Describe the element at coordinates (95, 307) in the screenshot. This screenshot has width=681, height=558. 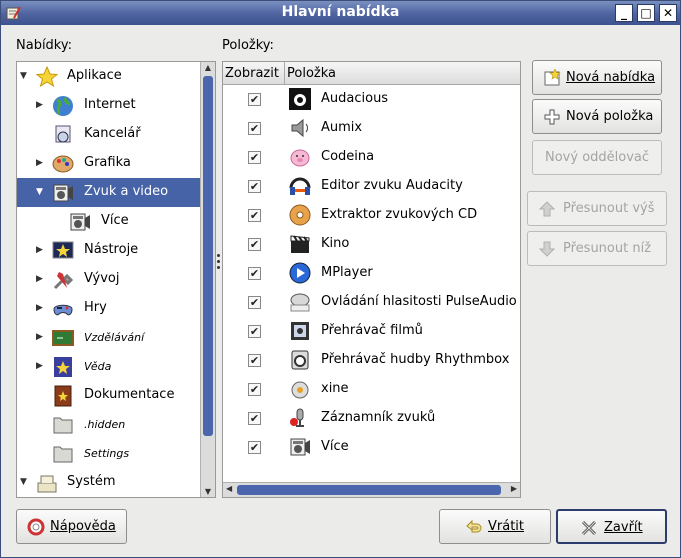
I see `tree-item-label: Hry` at that location.